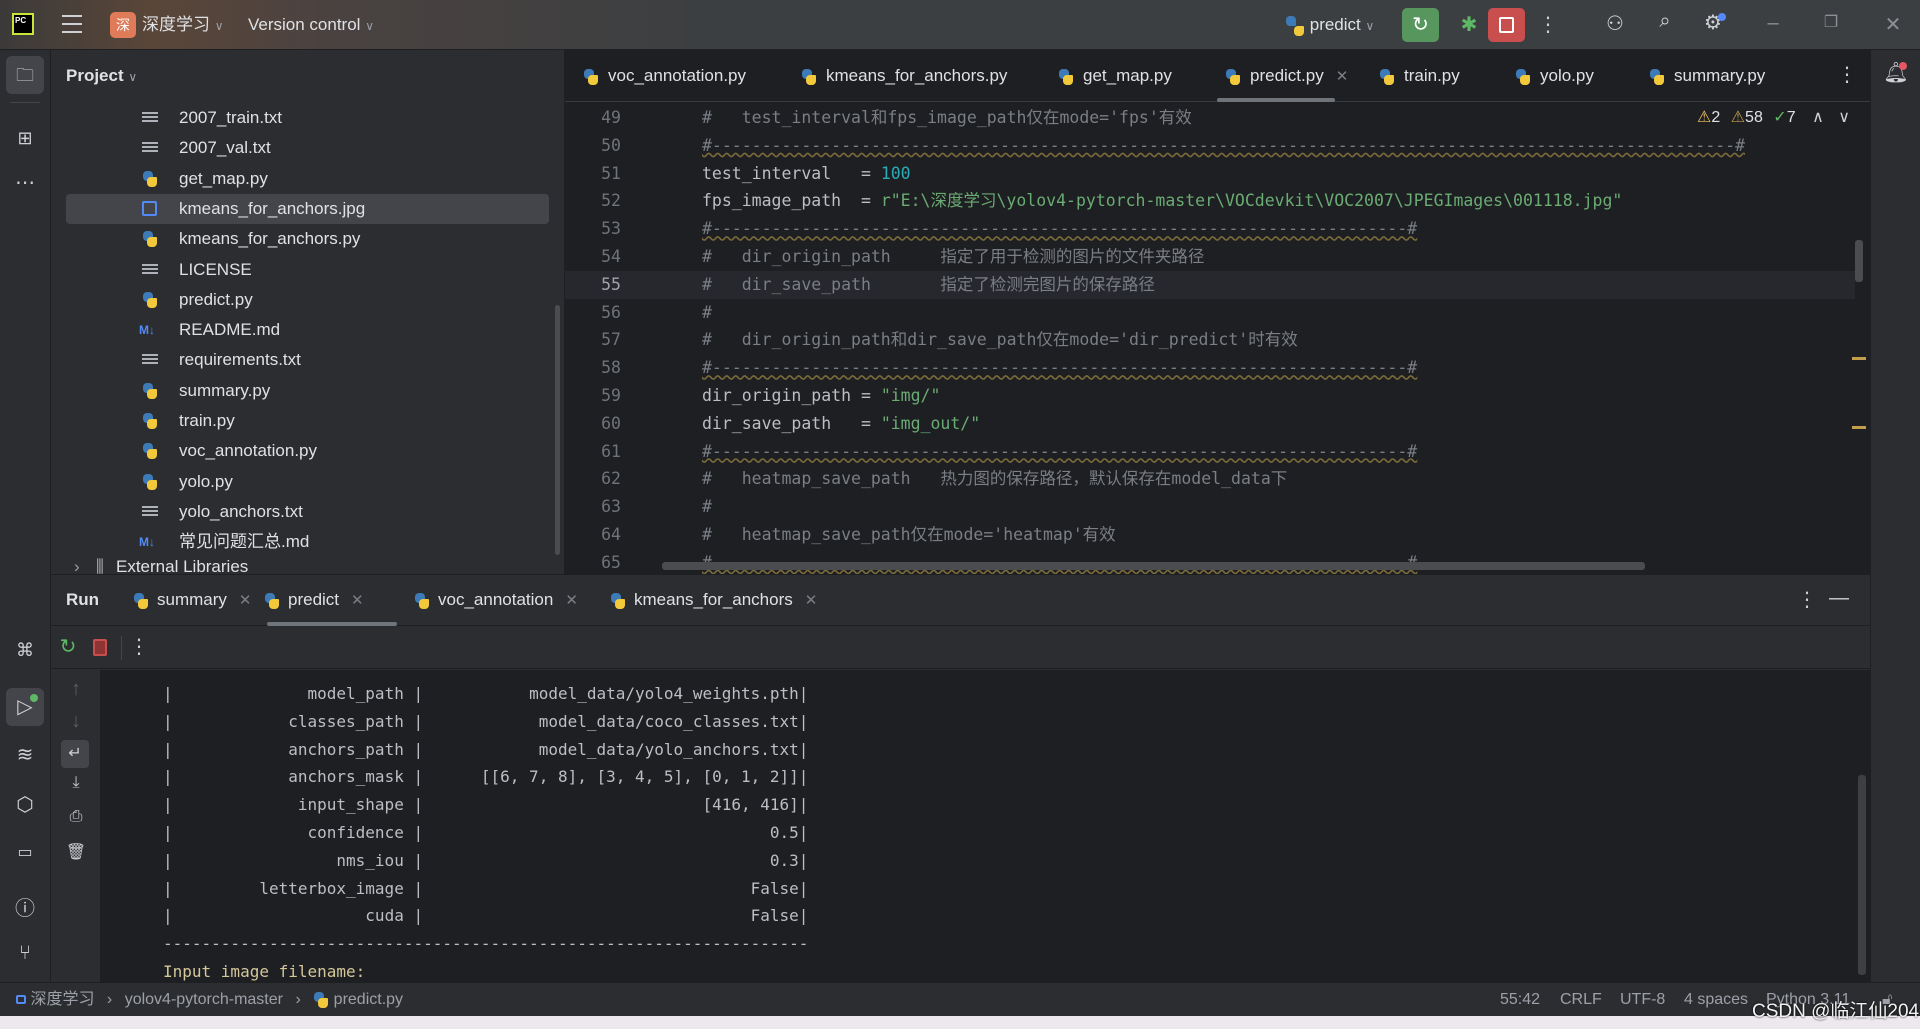 This screenshot has width=1920, height=1029. What do you see at coordinates (713, 600) in the screenshot?
I see `run-tab: kmeans_for_anchors ✕` at bounding box center [713, 600].